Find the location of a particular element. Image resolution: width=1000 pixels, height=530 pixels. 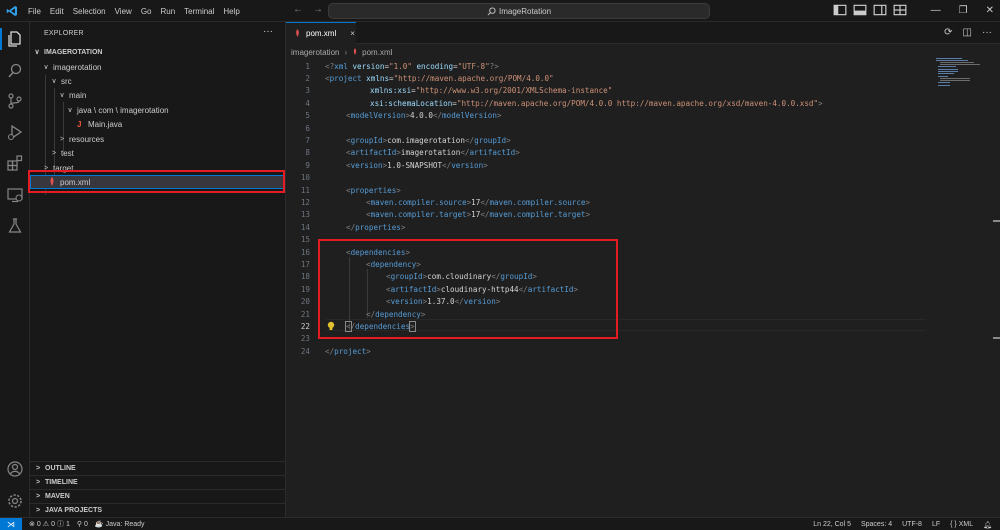

info-icon: ⓘ is located at coordinates (60, 524).